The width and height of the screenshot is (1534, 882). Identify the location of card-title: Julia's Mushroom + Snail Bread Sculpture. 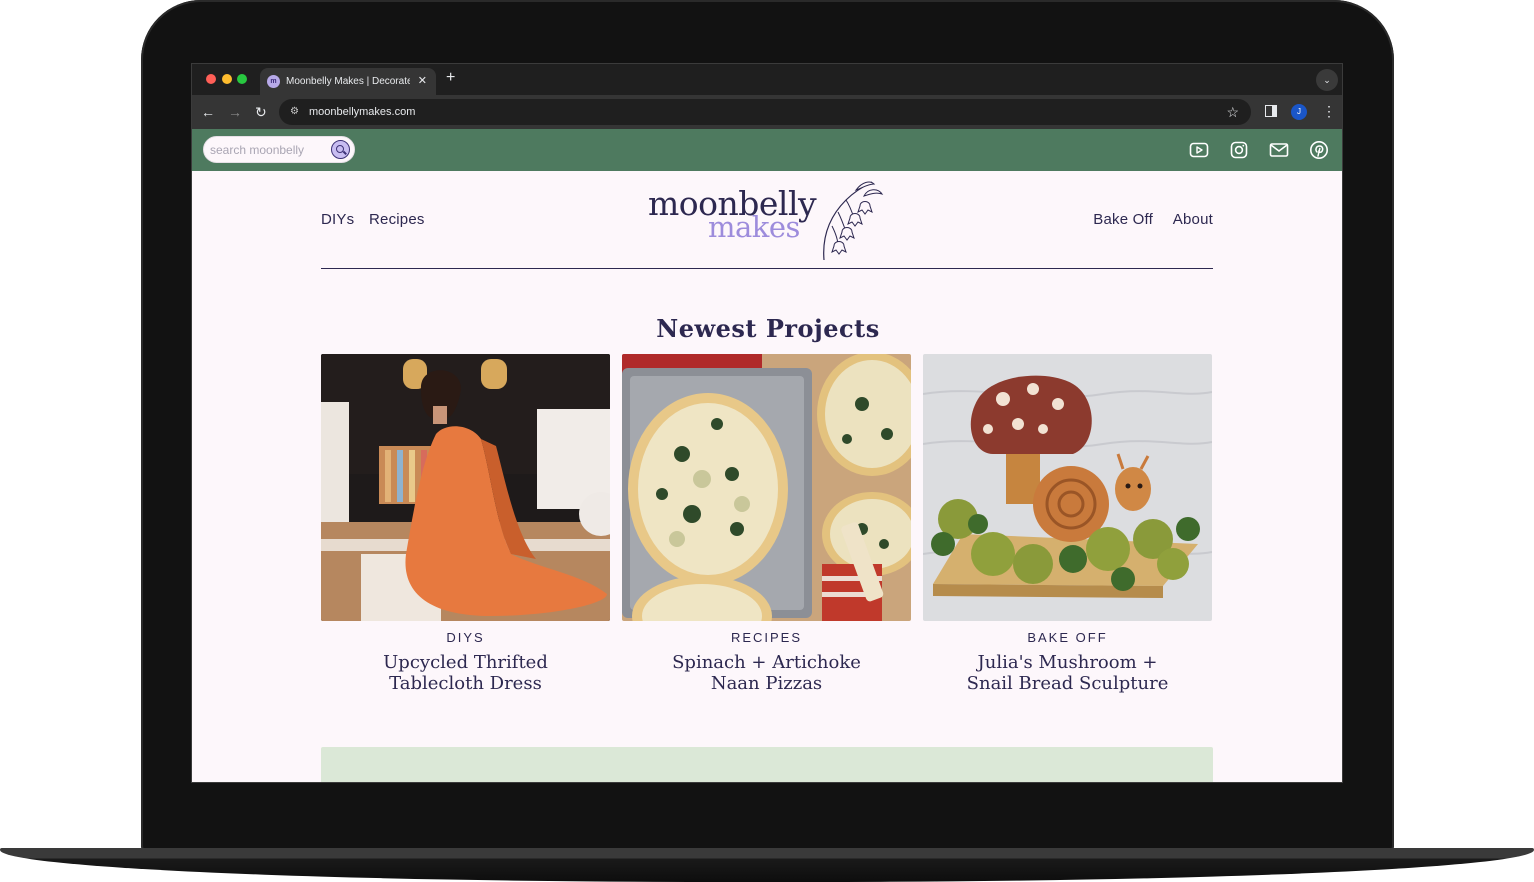
(1068, 673).